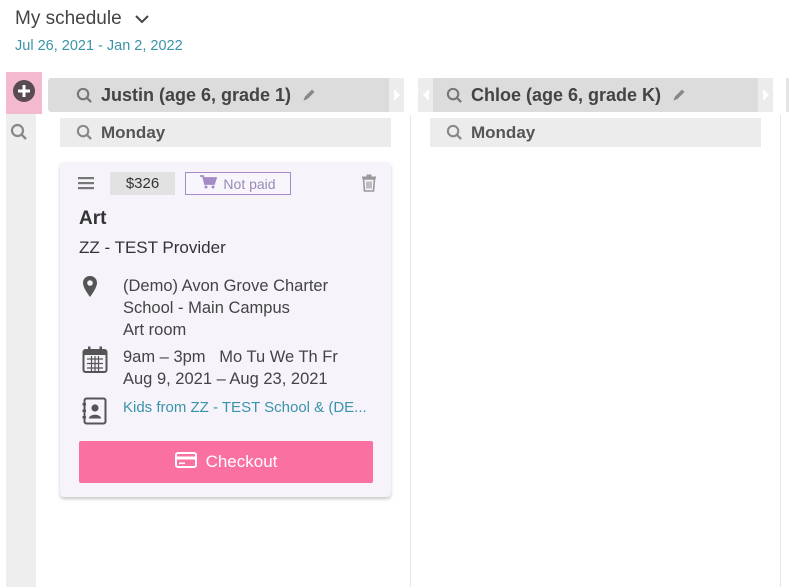  Describe the element at coordinates (241, 461) in the screenshot. I see `checkout-label: Checkout` at that location.